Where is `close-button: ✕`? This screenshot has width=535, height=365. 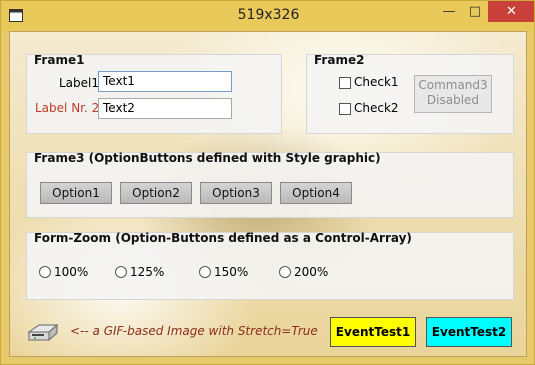 close-button: ✕ is located at coordinates (511, 11).